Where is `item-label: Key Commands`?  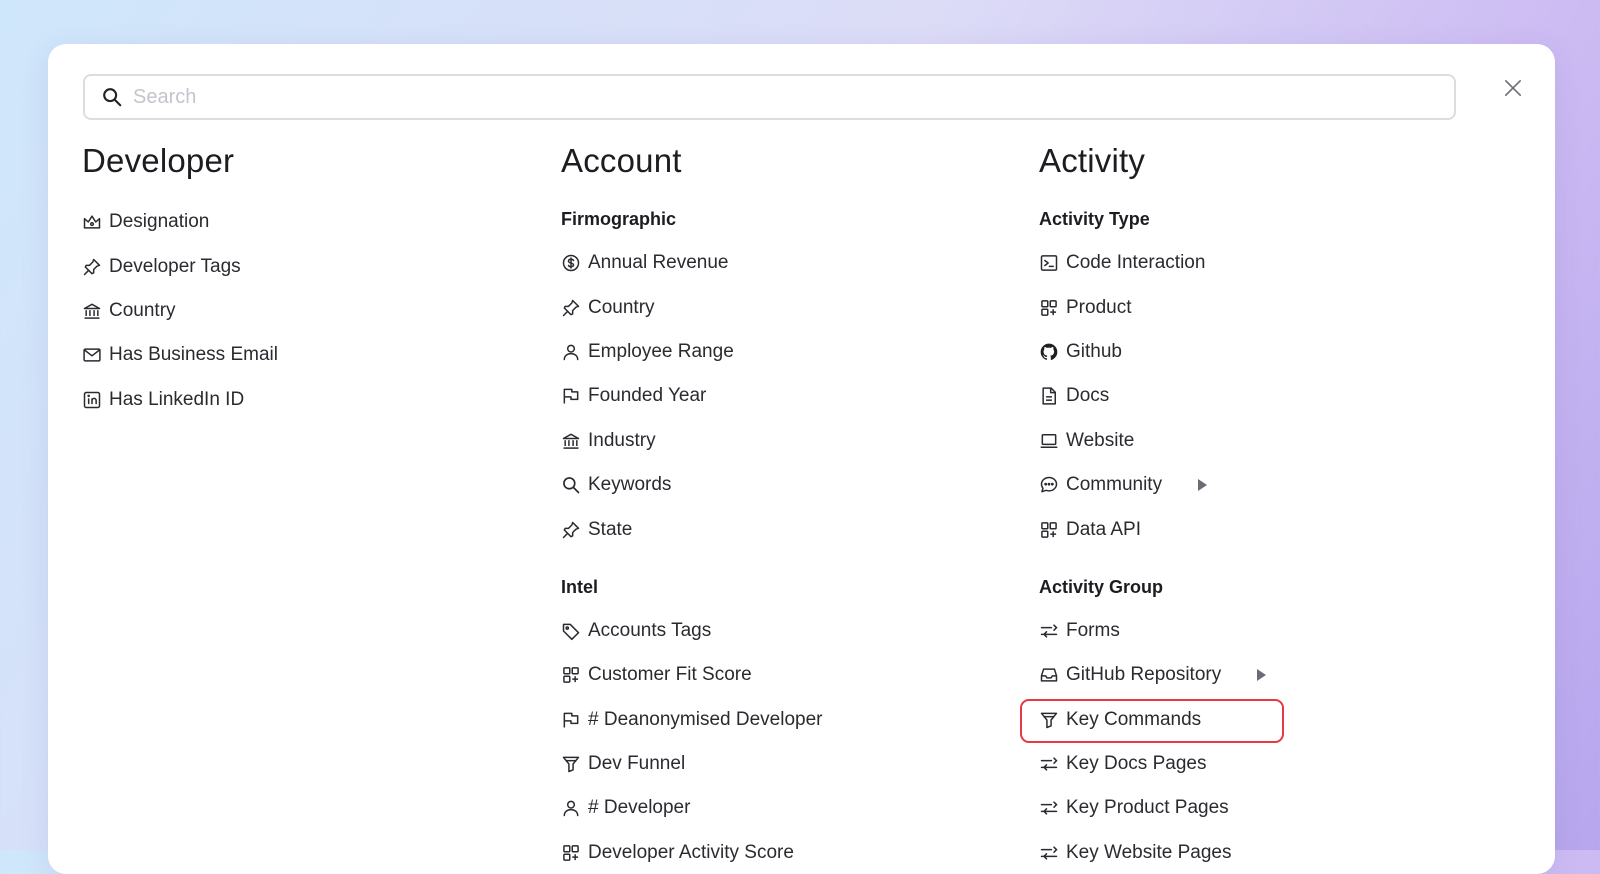 item-label: Key Commands is located at coordinates (1134, 719).